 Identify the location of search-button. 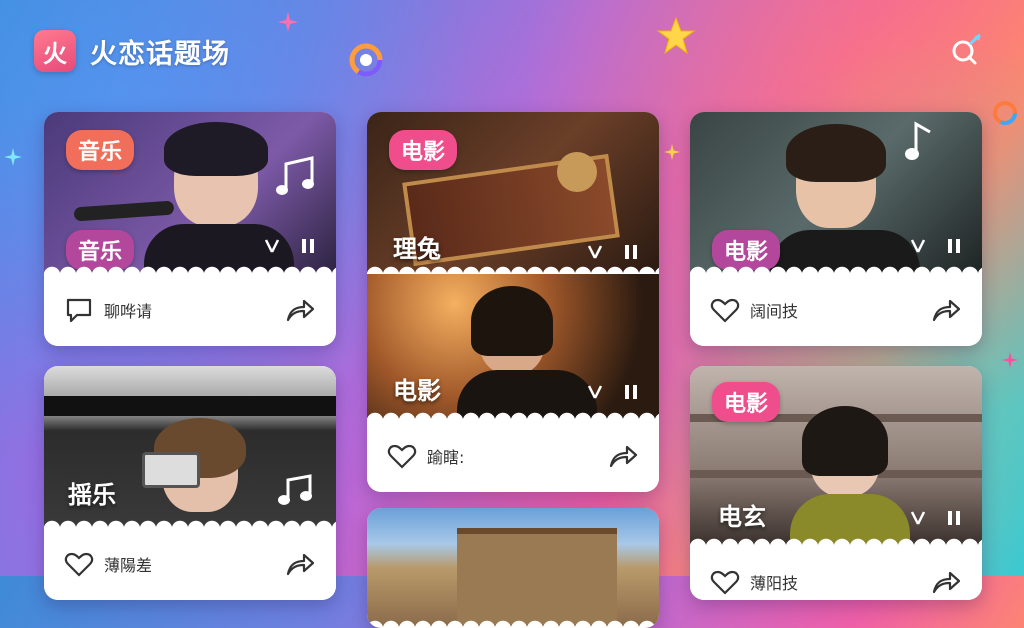
(966, 50).